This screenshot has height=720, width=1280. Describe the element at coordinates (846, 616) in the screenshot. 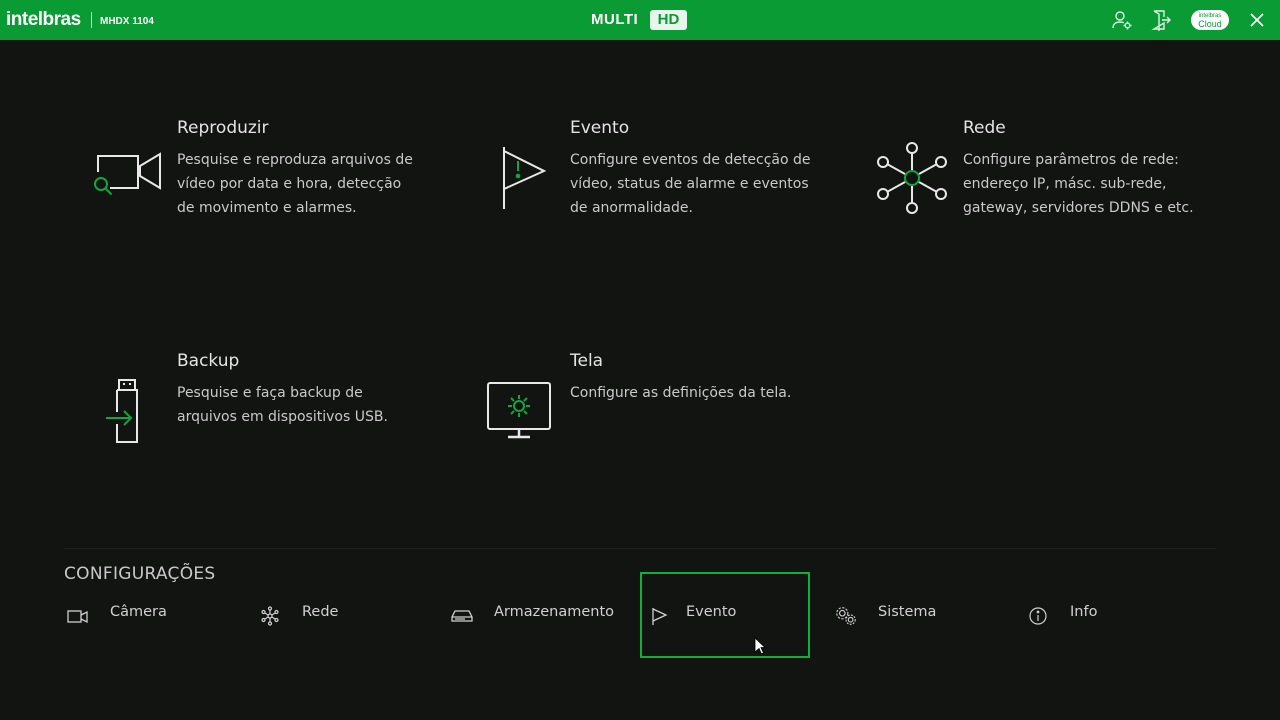

I see `gears-icon` at that location.